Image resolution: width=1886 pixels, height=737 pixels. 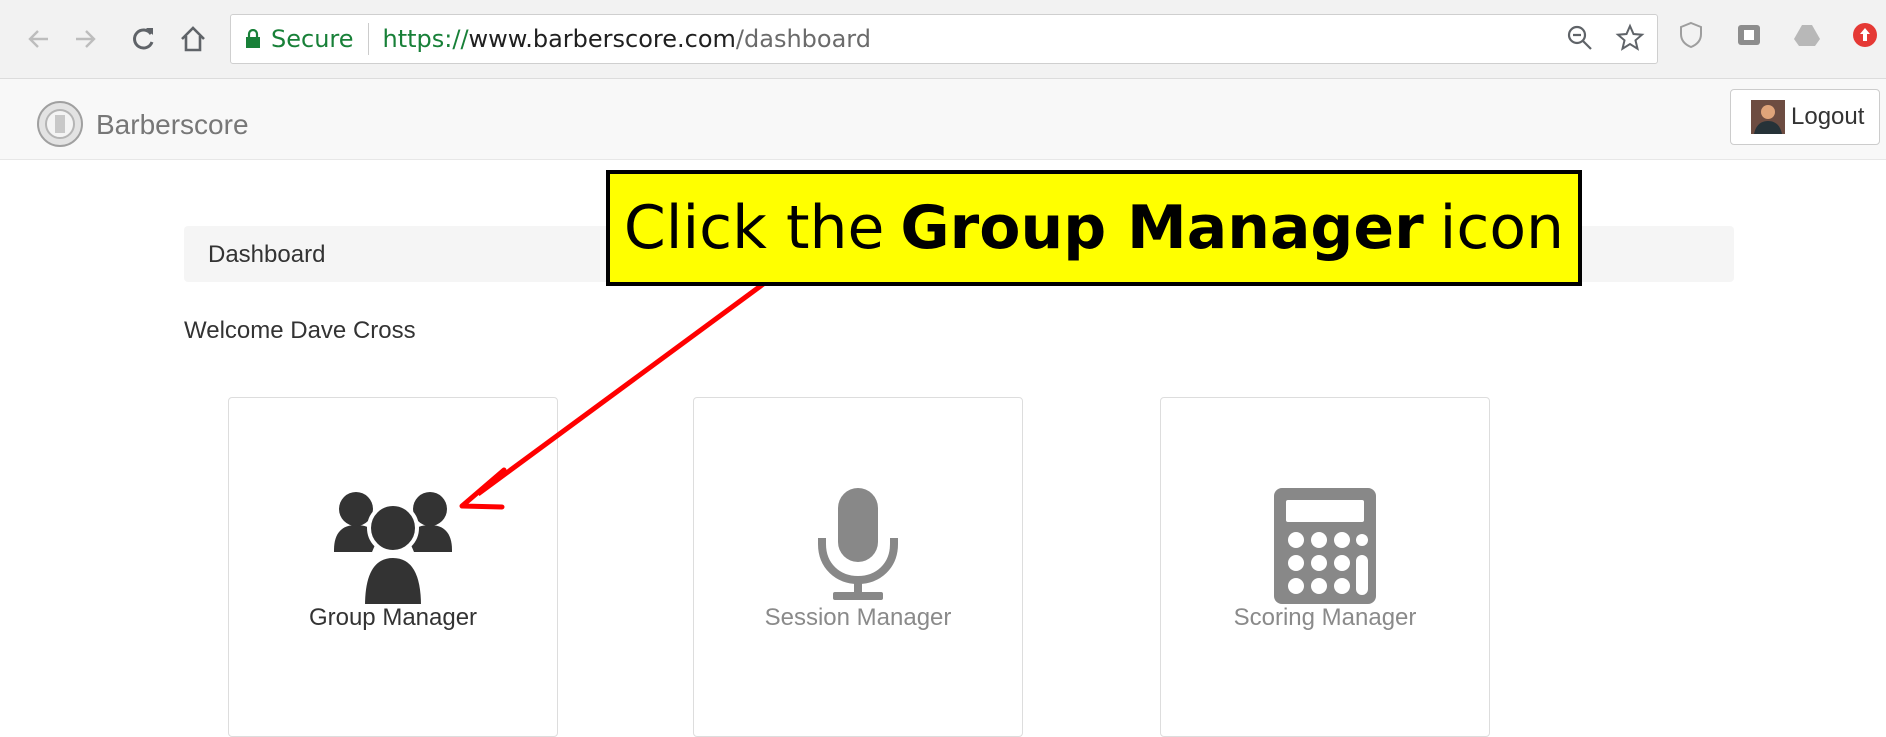 I want to click on session-manager-card: Session Manager, so click(x=858, y=567).